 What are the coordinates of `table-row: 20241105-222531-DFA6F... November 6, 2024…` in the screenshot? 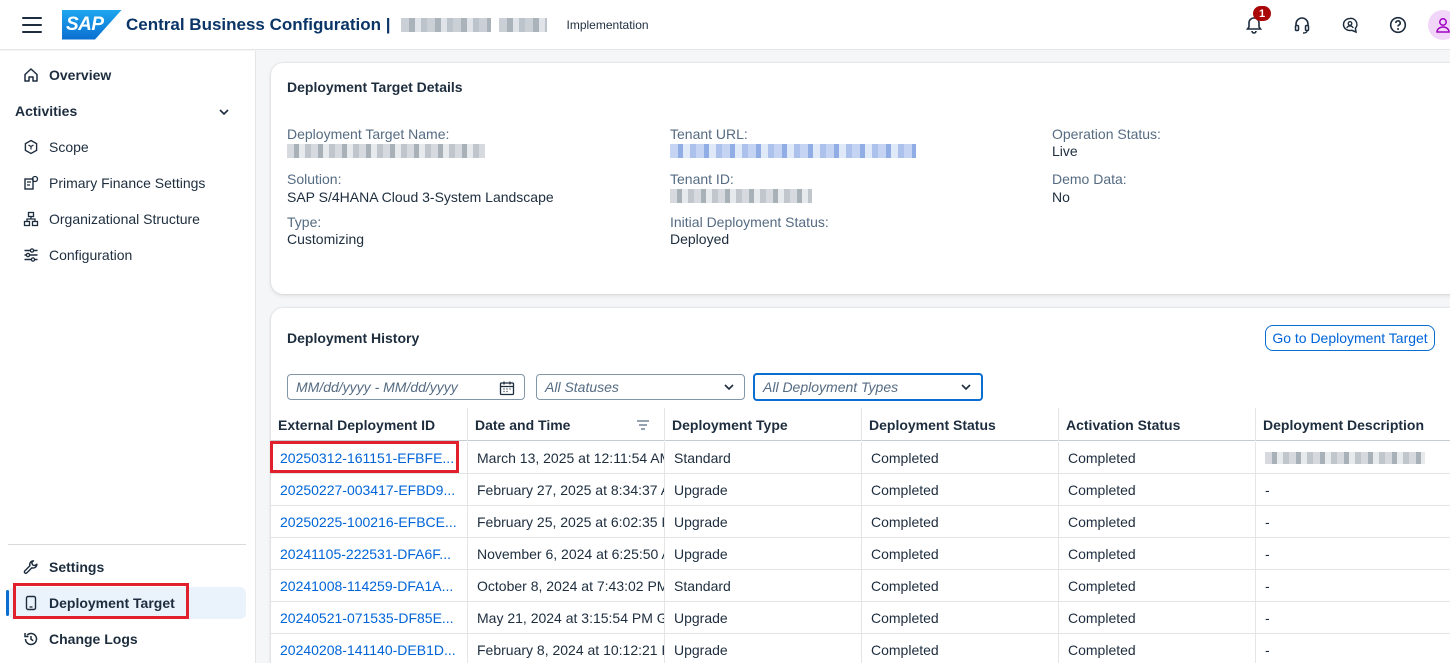 It's located at (860, 554).